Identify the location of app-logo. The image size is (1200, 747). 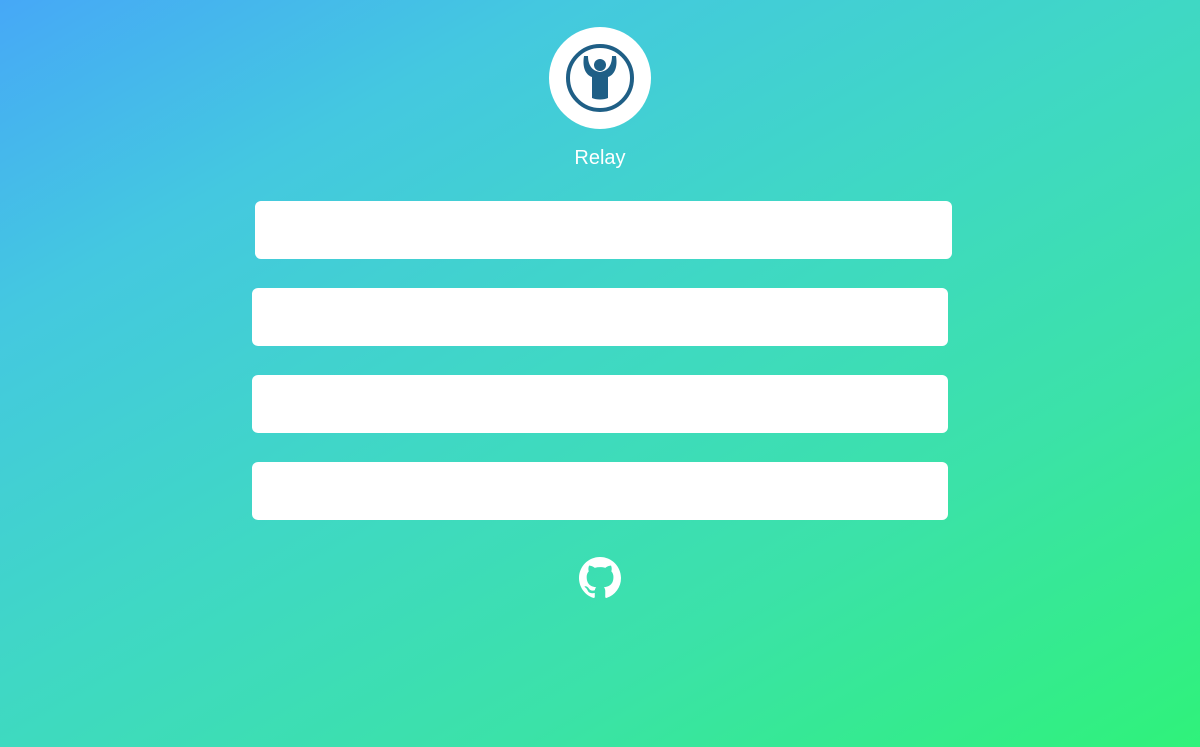
(600, 78).